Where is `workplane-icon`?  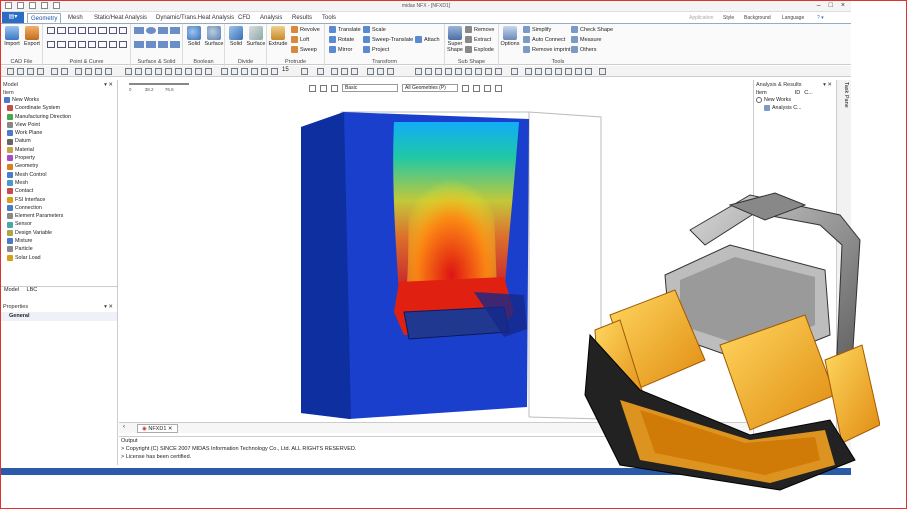 workplane-icon is located at coordinates (64, 71).